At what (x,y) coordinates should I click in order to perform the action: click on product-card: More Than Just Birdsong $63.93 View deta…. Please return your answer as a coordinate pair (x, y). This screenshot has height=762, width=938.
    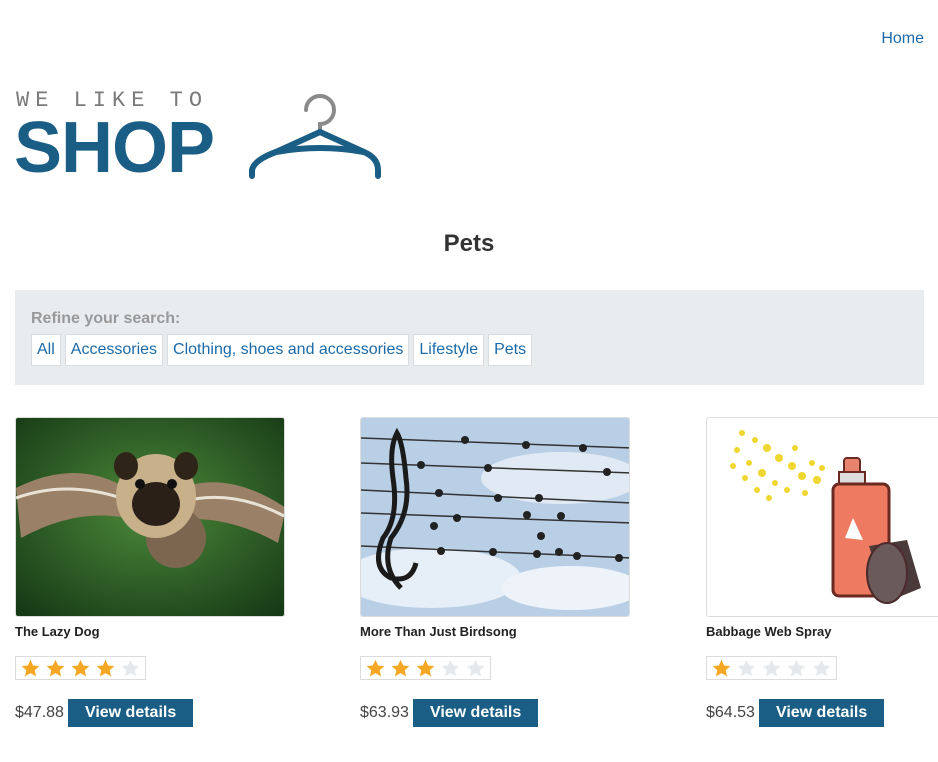
    Looking at the image, I should click on (495, 572).